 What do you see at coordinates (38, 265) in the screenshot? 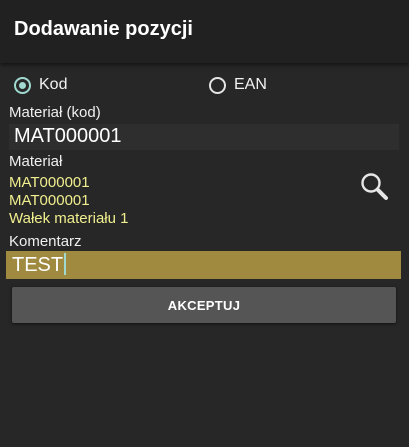
I see `comment-value: TEST` at bounding box center [38, 265].